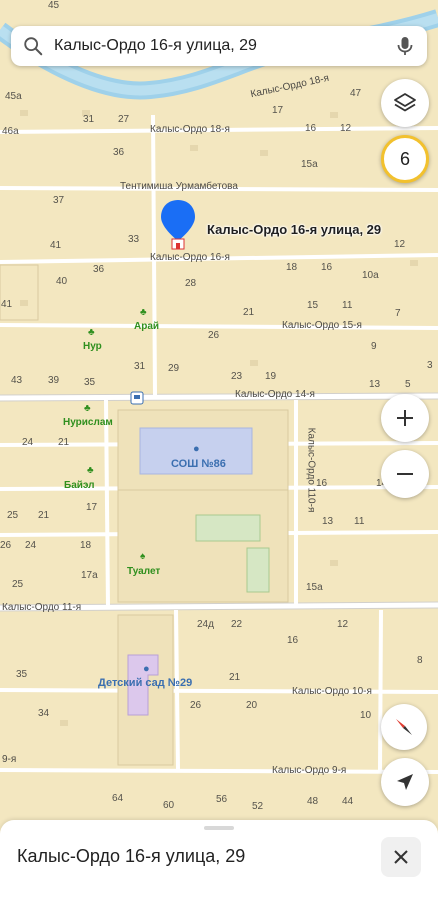 The height and width of the screenshot is (900, 438). I want to click on house-number: 15, so click(313, 305).